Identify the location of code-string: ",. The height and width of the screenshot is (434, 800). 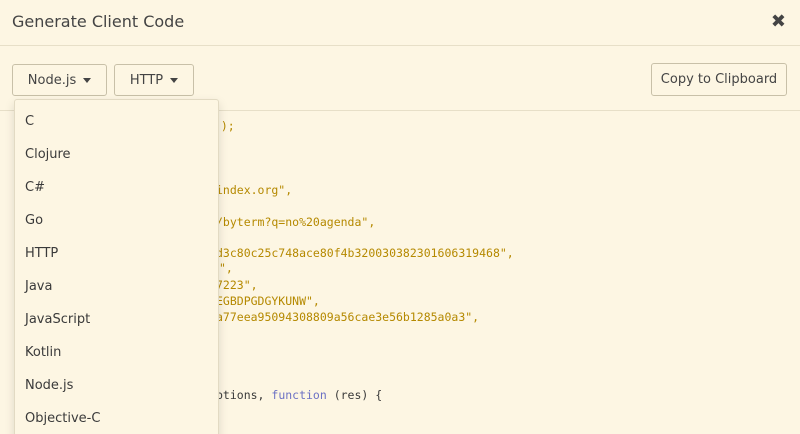
(226, 268).